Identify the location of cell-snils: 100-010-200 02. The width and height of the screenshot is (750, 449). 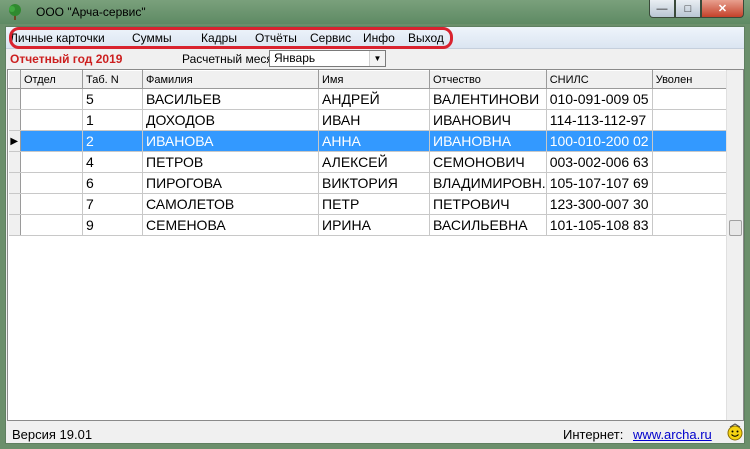
(599, 141).